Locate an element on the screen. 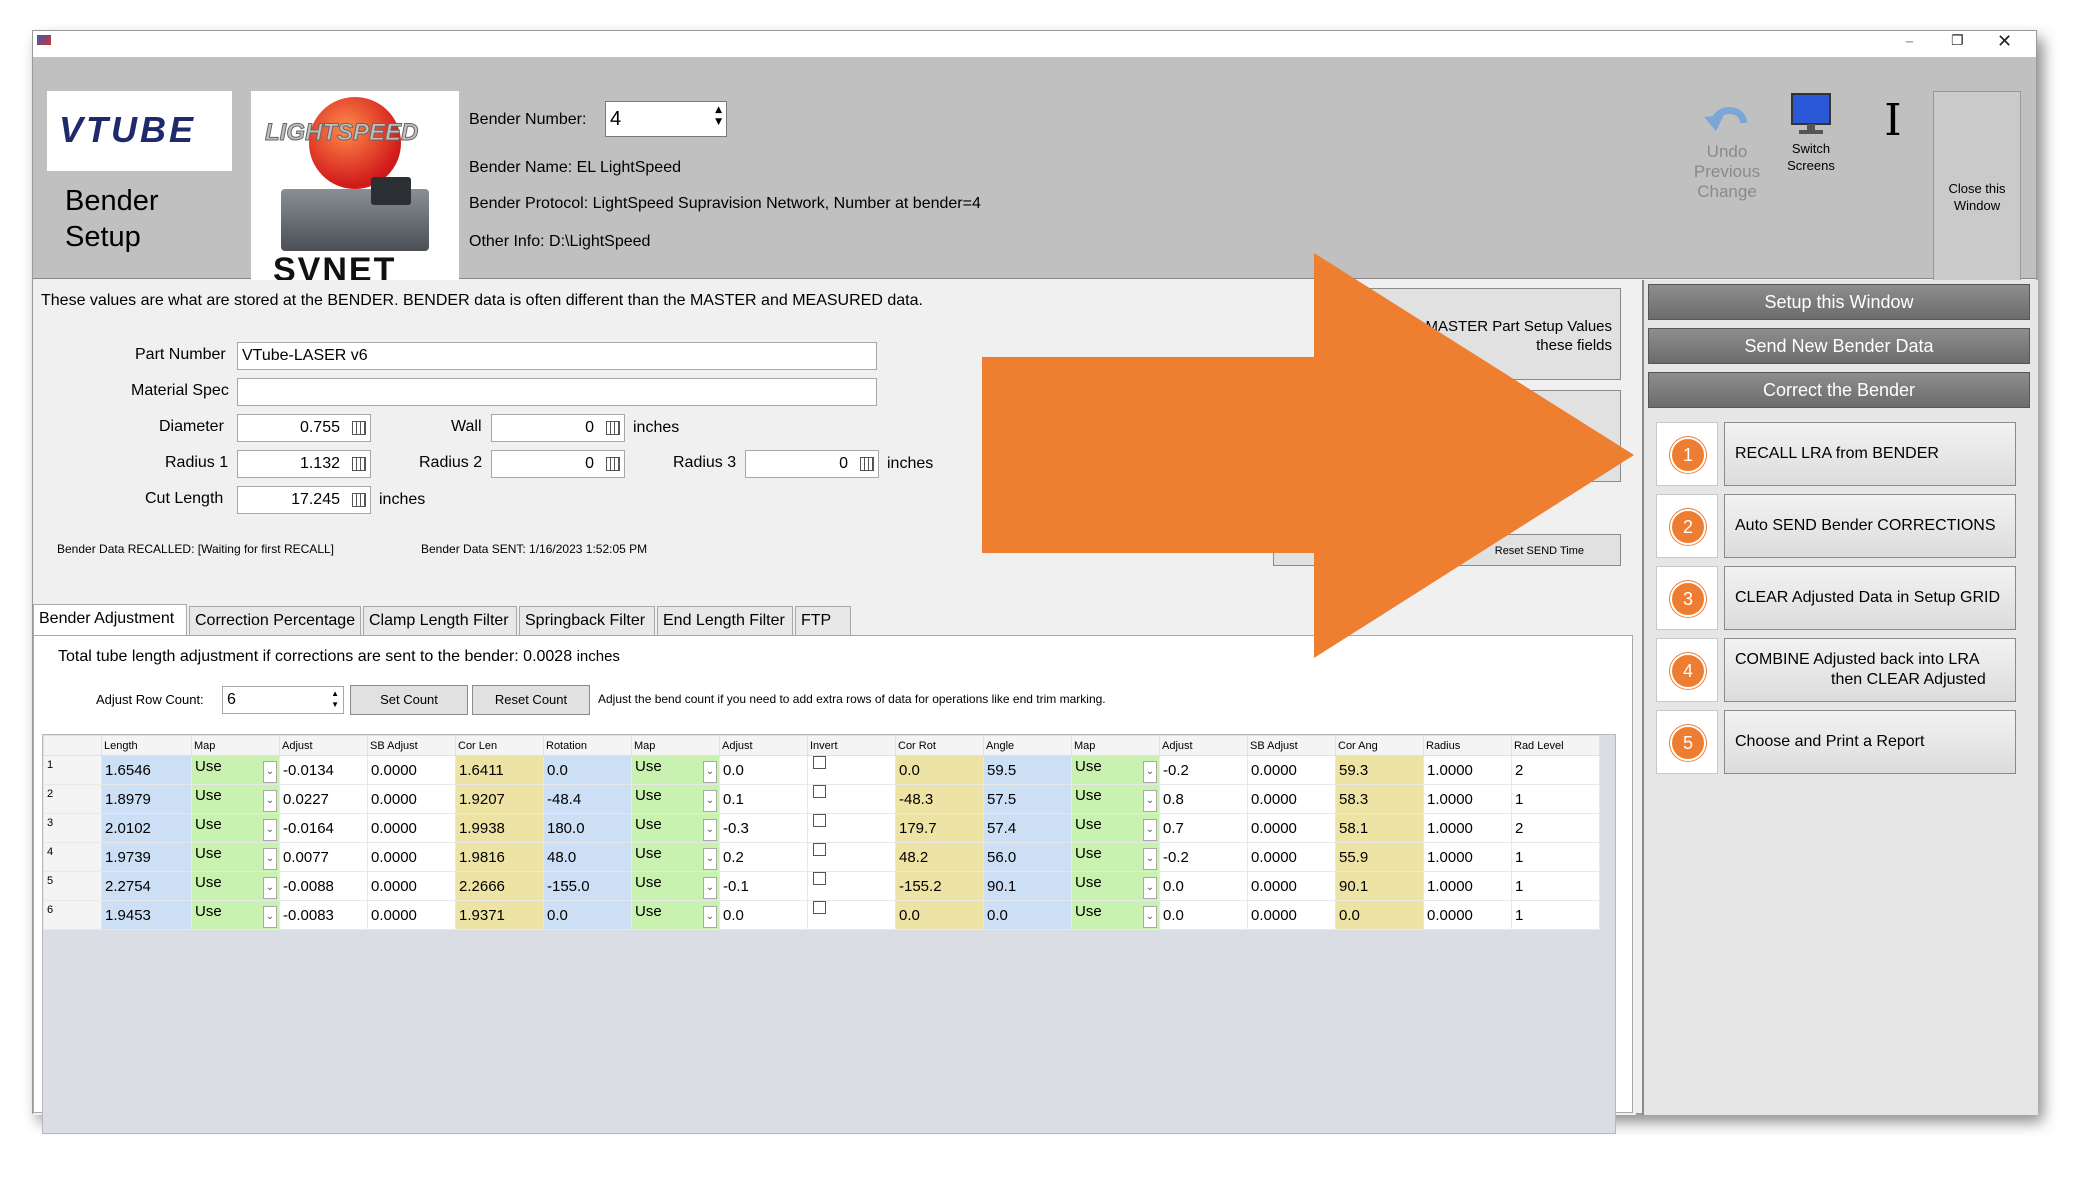 The width and height of the screenshot is (2097, 1180). grid-header: SB Adjust is located at coordinates (411, 745).